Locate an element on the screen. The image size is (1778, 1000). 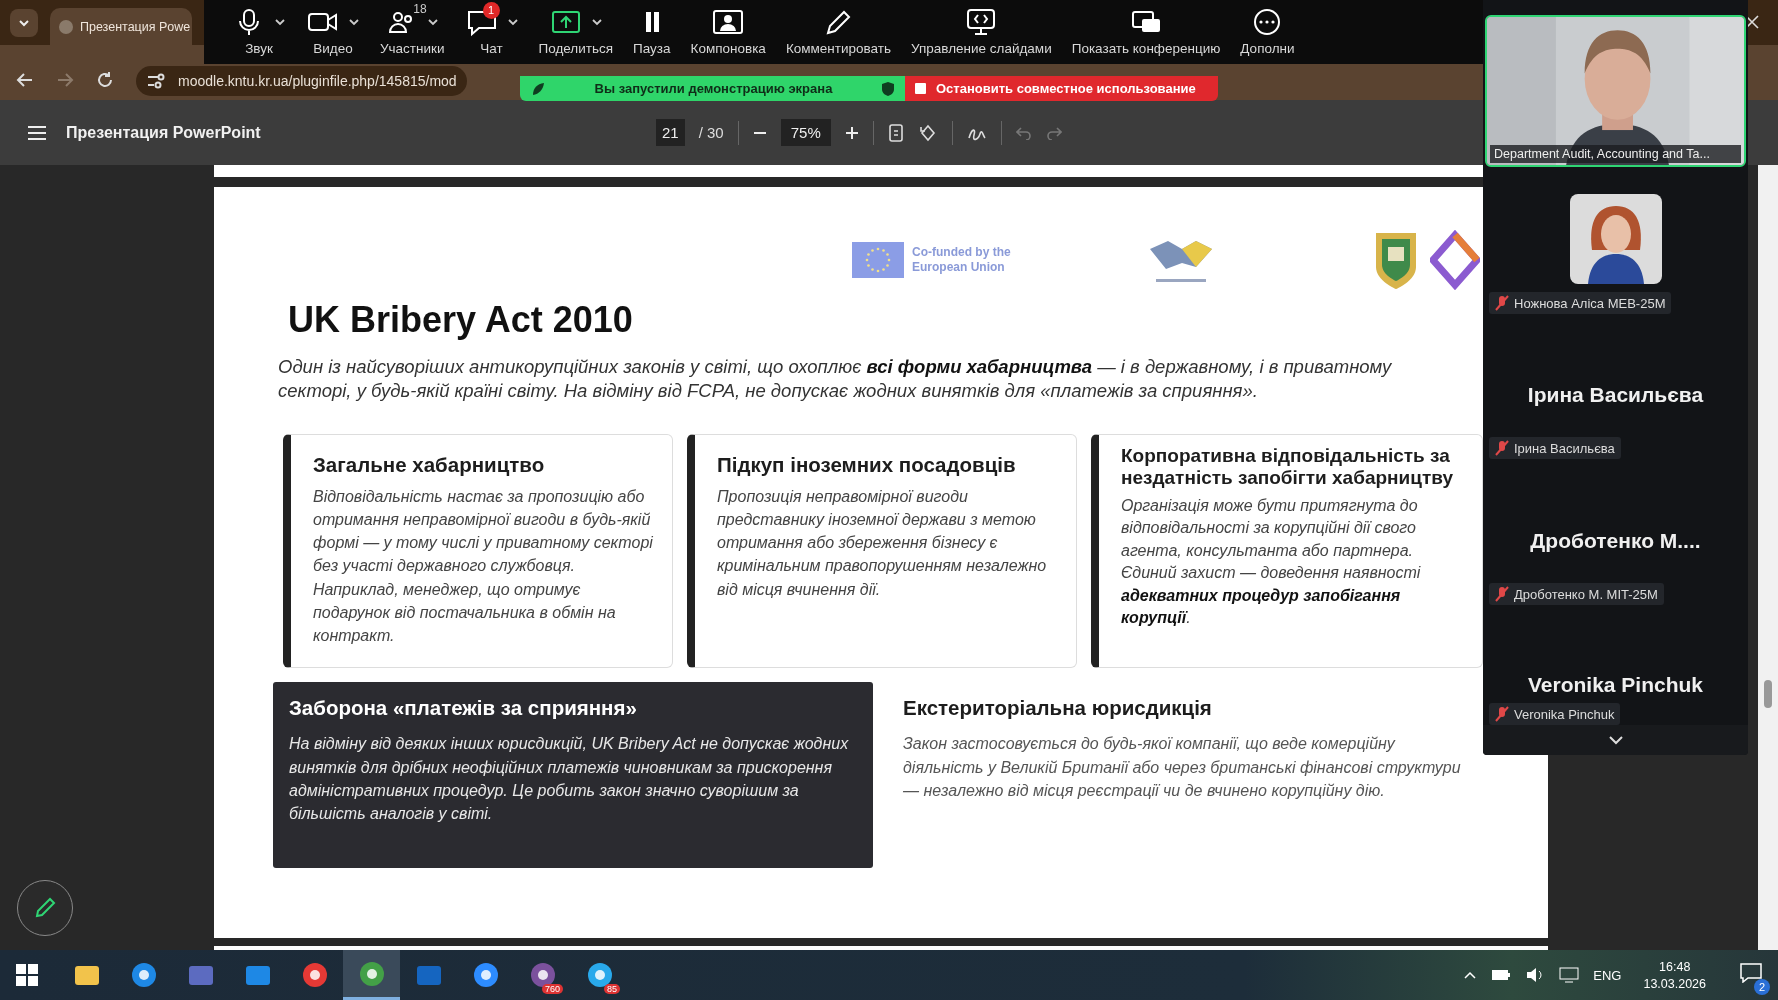
tab-list-button is located at coordinates (24, 22).